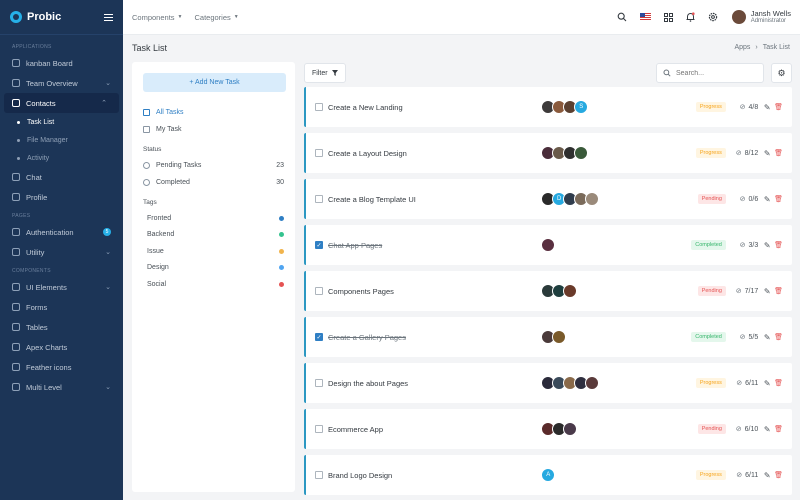 The width and height of the screenshot is (800, 500). I want to click on task-title: Create a Blog Template UI, so click(434, 199).